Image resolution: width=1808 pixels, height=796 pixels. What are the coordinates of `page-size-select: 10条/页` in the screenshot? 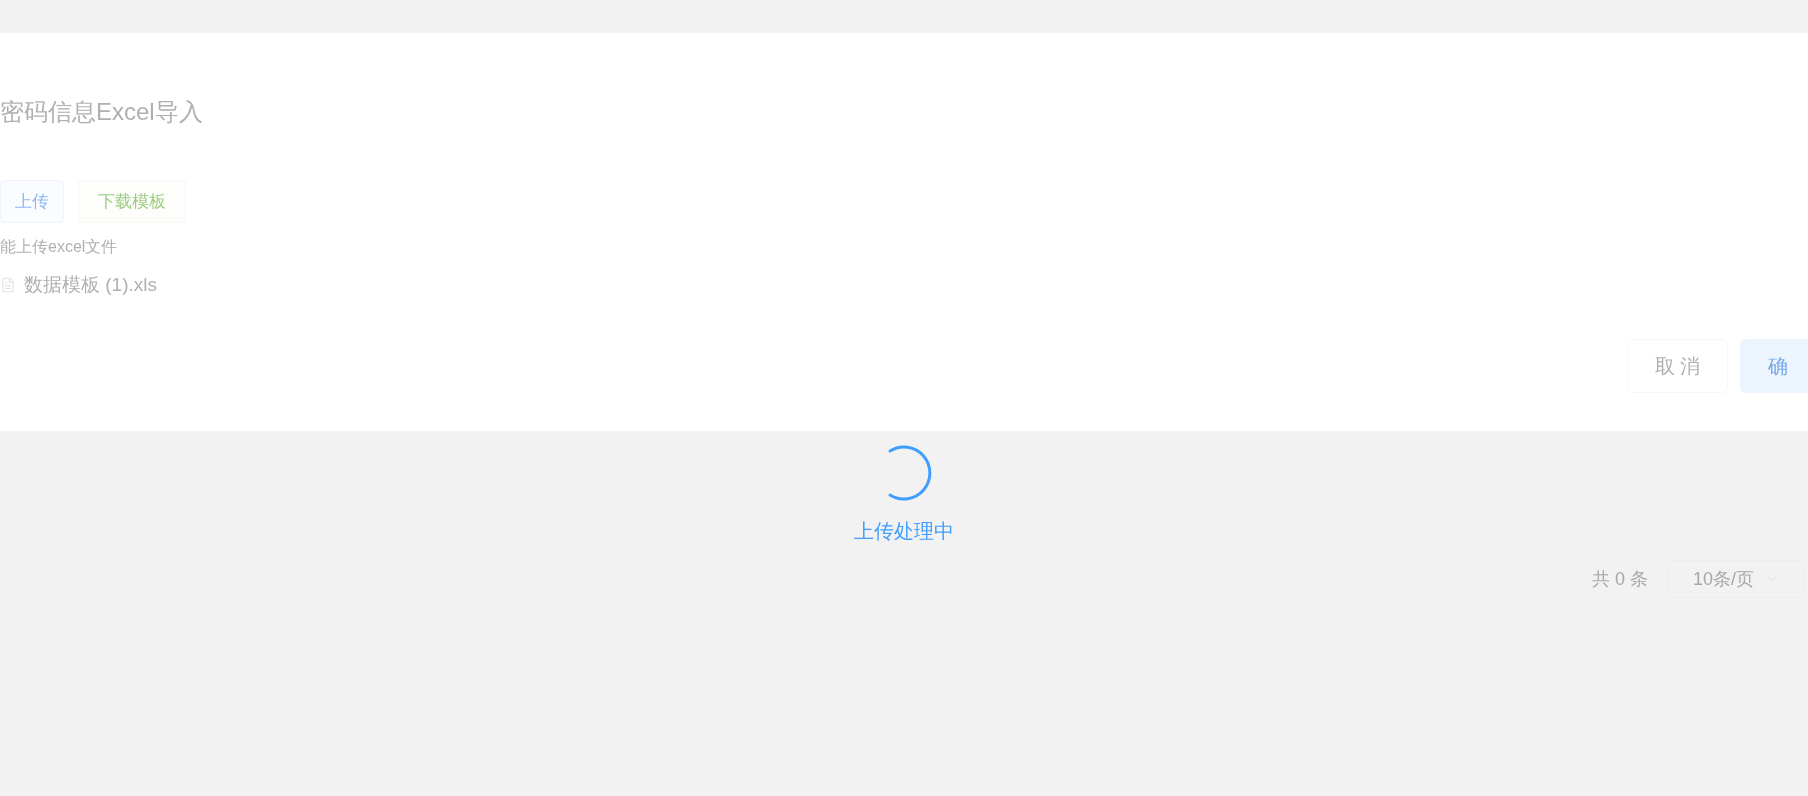 It's located at (1736, 579).